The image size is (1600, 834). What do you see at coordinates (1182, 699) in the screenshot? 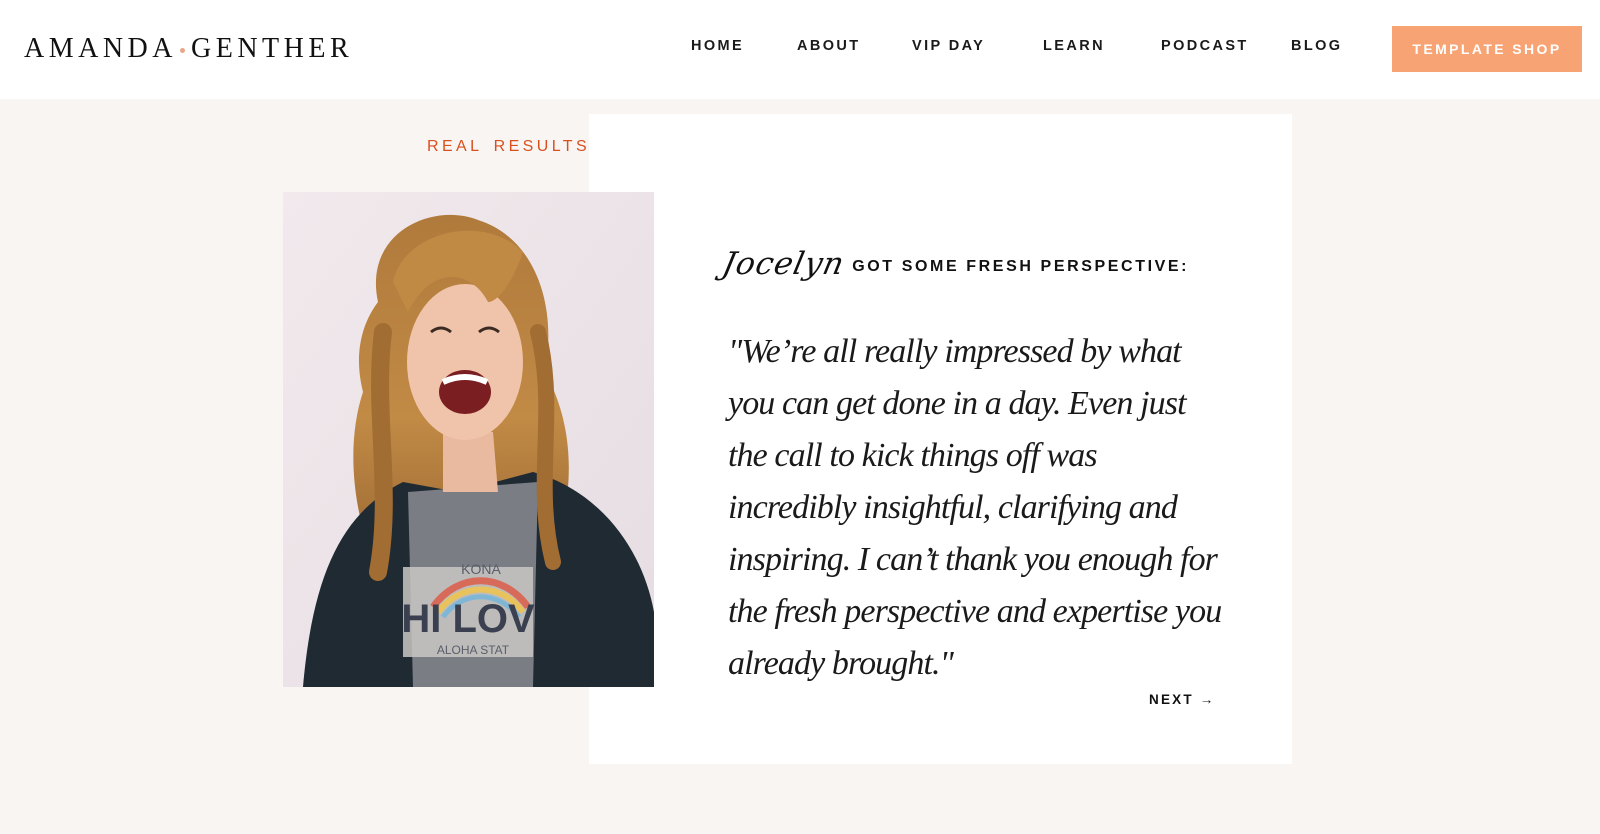
I see `next-testimonial-link: NEXT →` at bounding box center [1182, 699].